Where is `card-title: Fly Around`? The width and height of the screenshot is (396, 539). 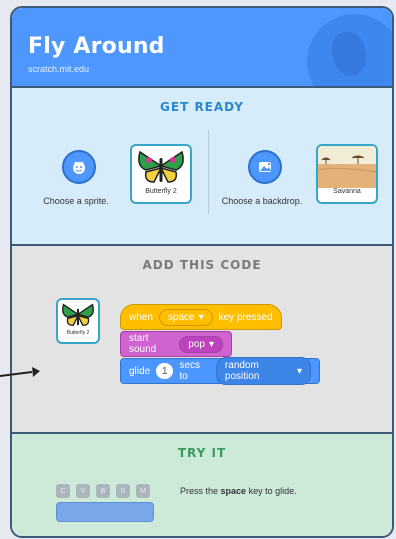 card-title: Fly Around is located at coordinates (96, 46).